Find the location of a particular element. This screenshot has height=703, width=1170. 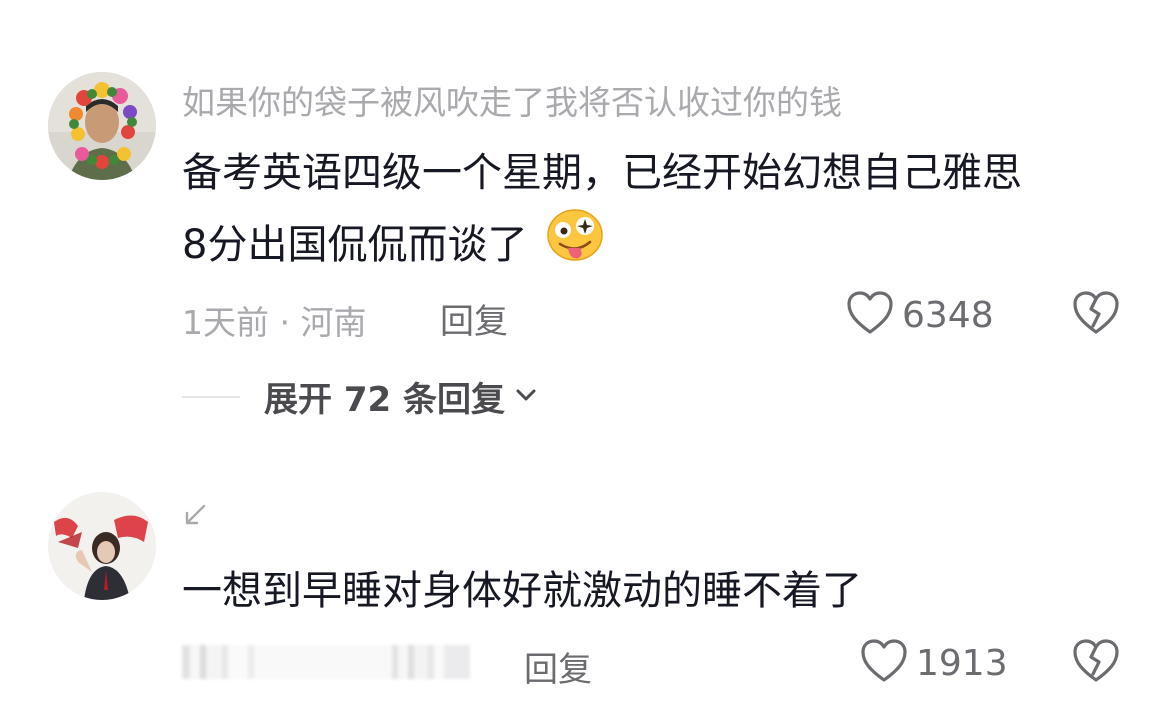

expand-replies-button: 展开 72 条回复 is located at coordinates (359, 396).